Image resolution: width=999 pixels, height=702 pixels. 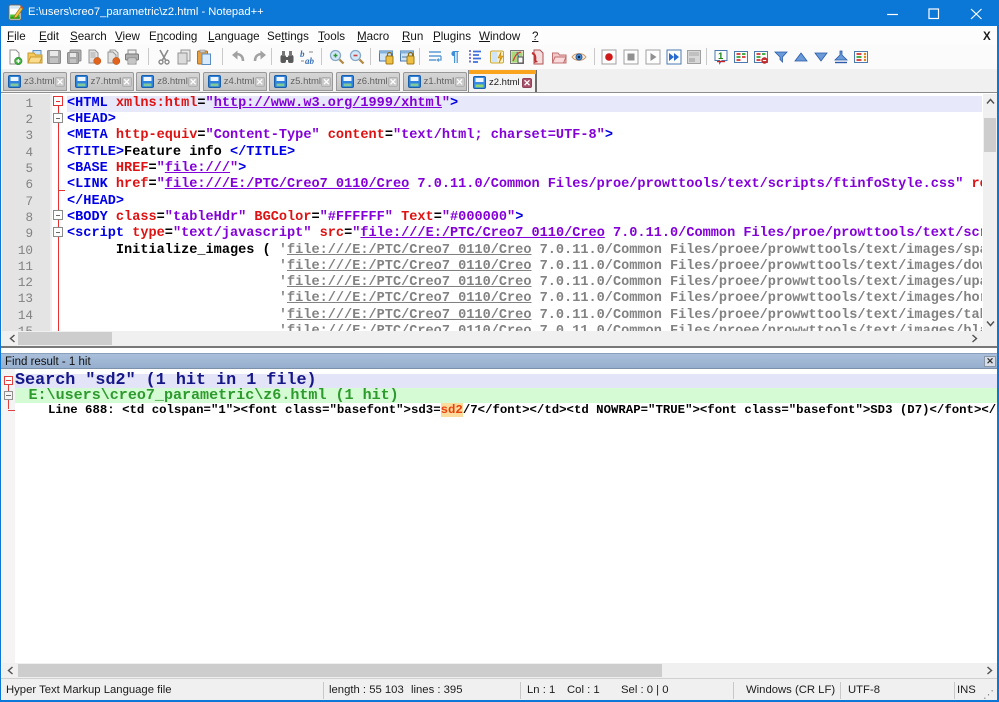 I want to click on svg-text: 1, so click(x=721, y=56).